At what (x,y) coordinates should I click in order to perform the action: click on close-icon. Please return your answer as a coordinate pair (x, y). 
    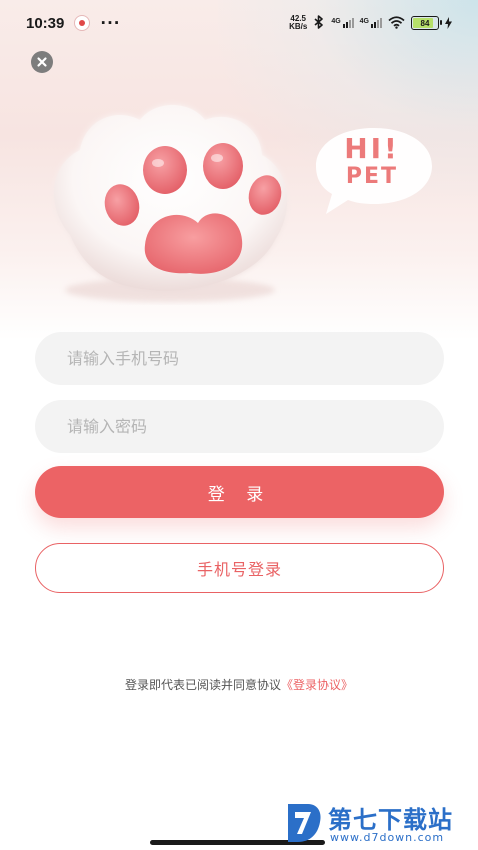
    Looking at the image, I should click on (42, 62).